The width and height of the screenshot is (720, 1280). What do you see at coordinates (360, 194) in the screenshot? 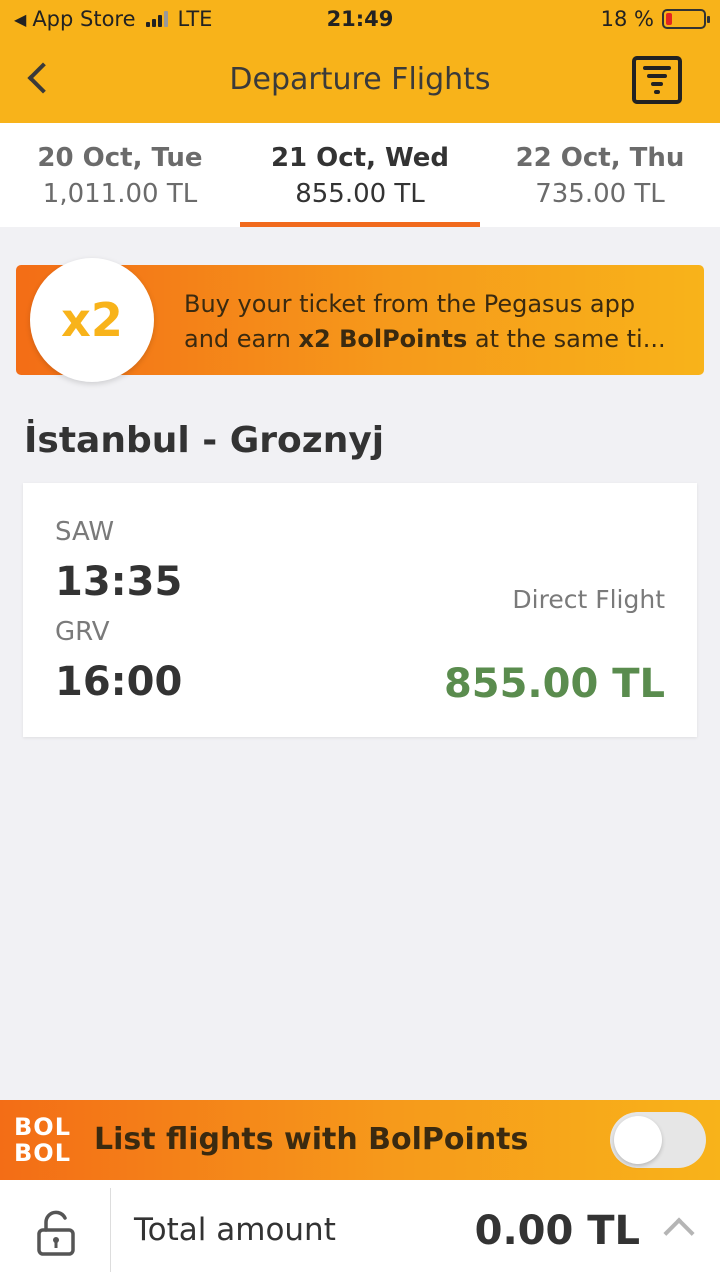
I see `tab-price: 855.00 TL` at bounding box center [360, 194].